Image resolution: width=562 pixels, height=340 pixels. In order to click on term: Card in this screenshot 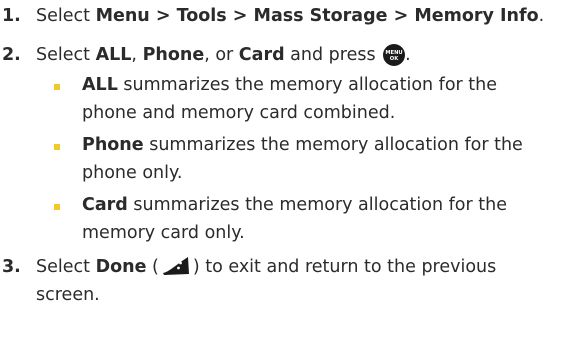, I will do `click(105, 205)`.